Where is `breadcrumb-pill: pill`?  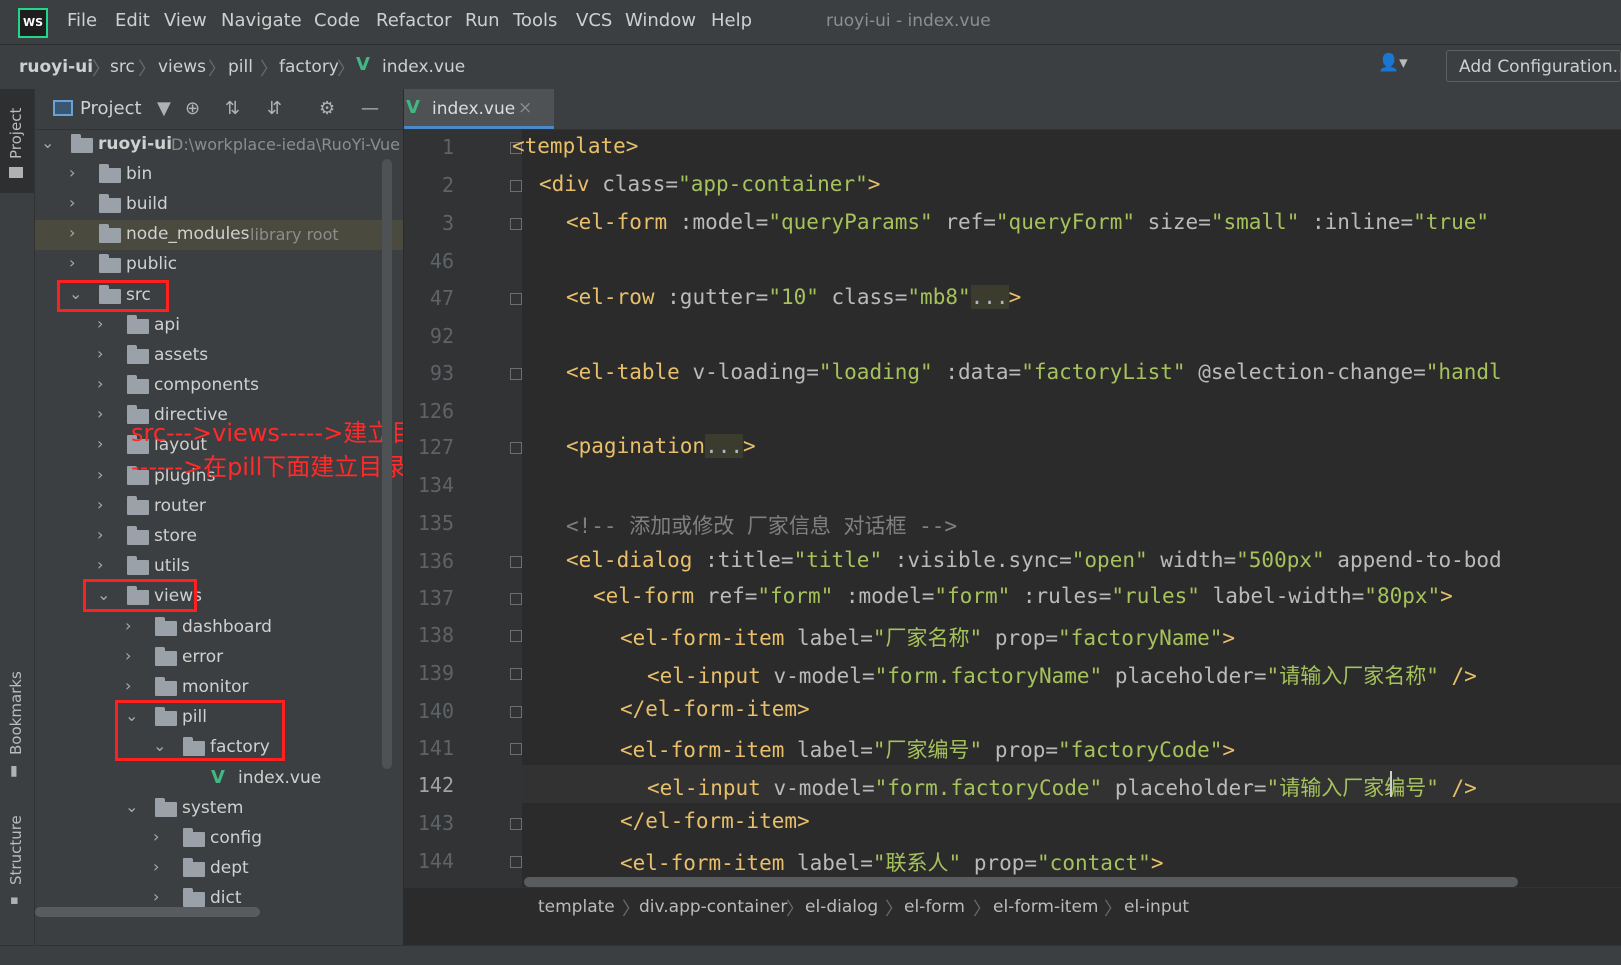
breadcrumb-pill: pill is located at coordinates (240, 67).